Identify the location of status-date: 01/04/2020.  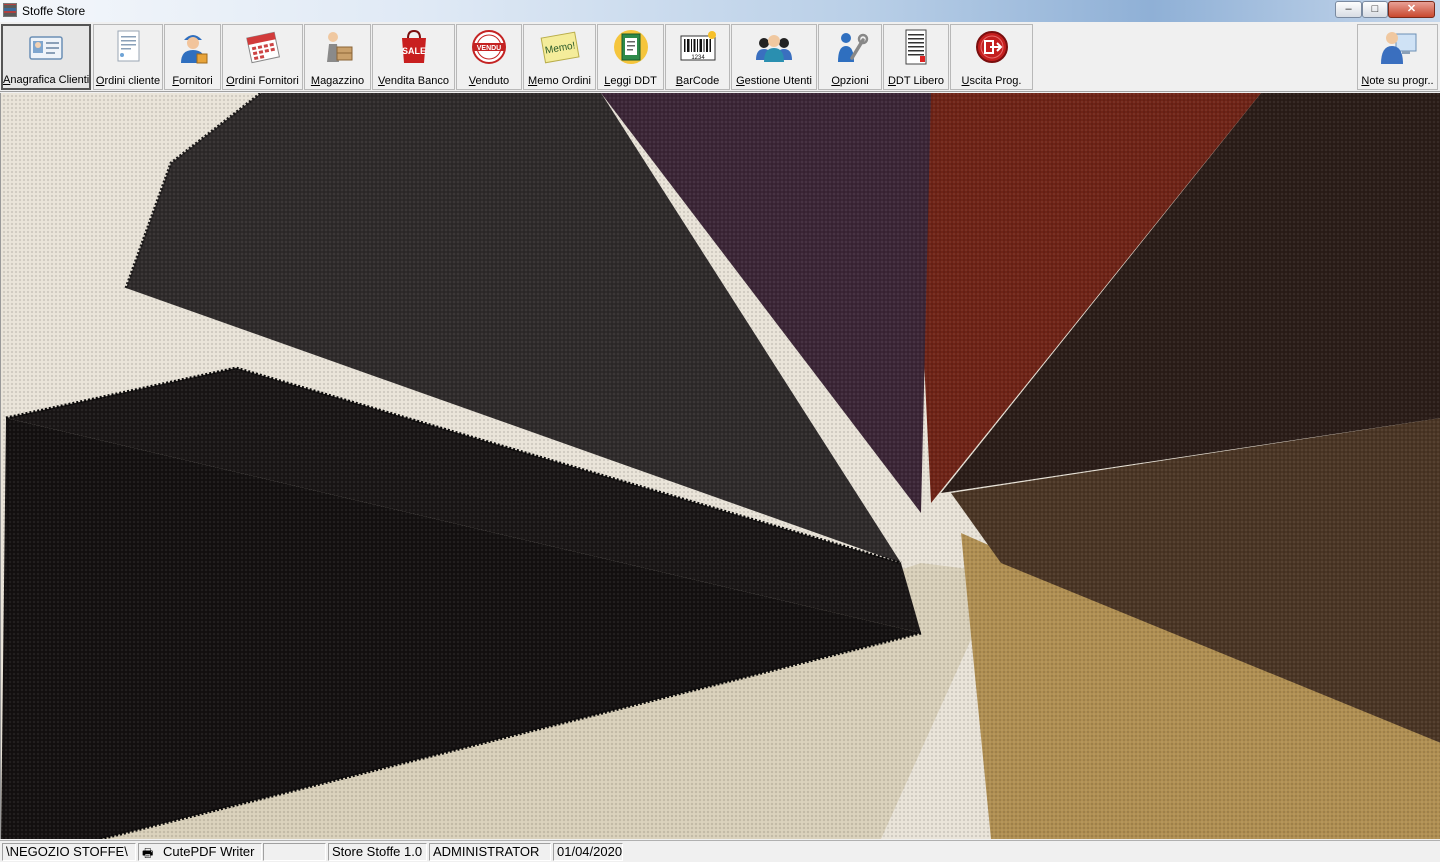
(588, 852).